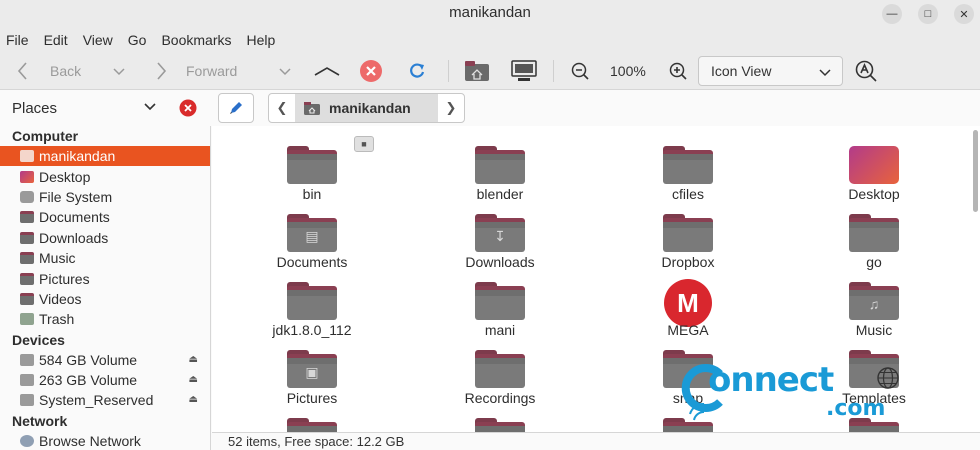 Image resolution: width=980 pixels, height=450 pixels. Describe the element at coordinates (364, 144) in the screenshot. I see `lock-icon: ■` at that location.